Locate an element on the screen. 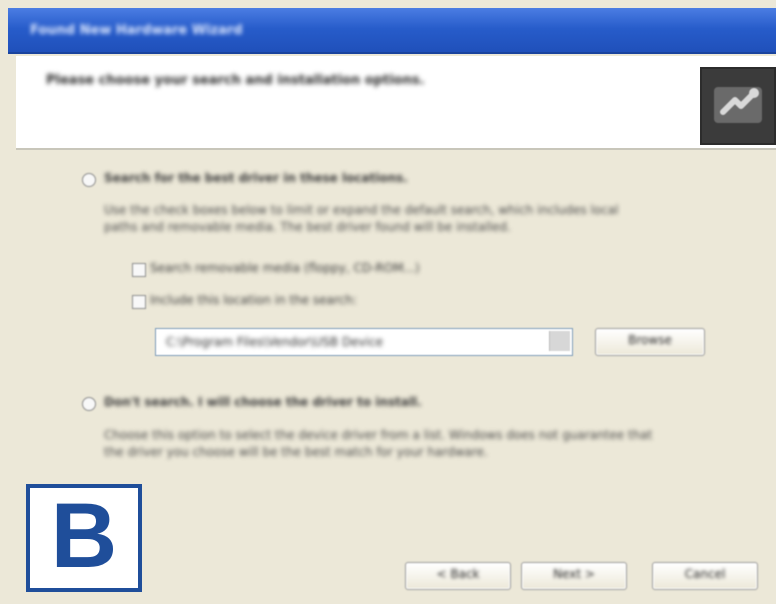 The height and width of the screenshot is (604, 776). wizard-graphic is located at coordinates (738, 106).